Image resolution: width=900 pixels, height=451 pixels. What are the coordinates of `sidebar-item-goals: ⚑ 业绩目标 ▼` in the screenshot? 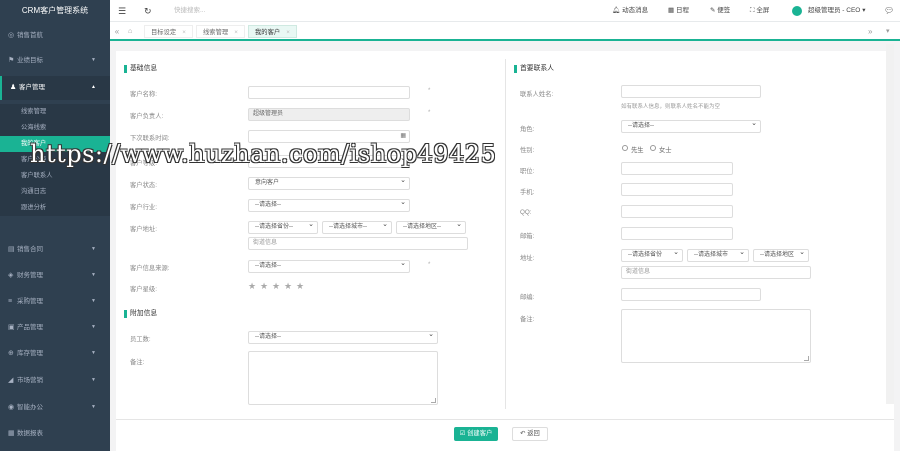 It's located at (55, 61).